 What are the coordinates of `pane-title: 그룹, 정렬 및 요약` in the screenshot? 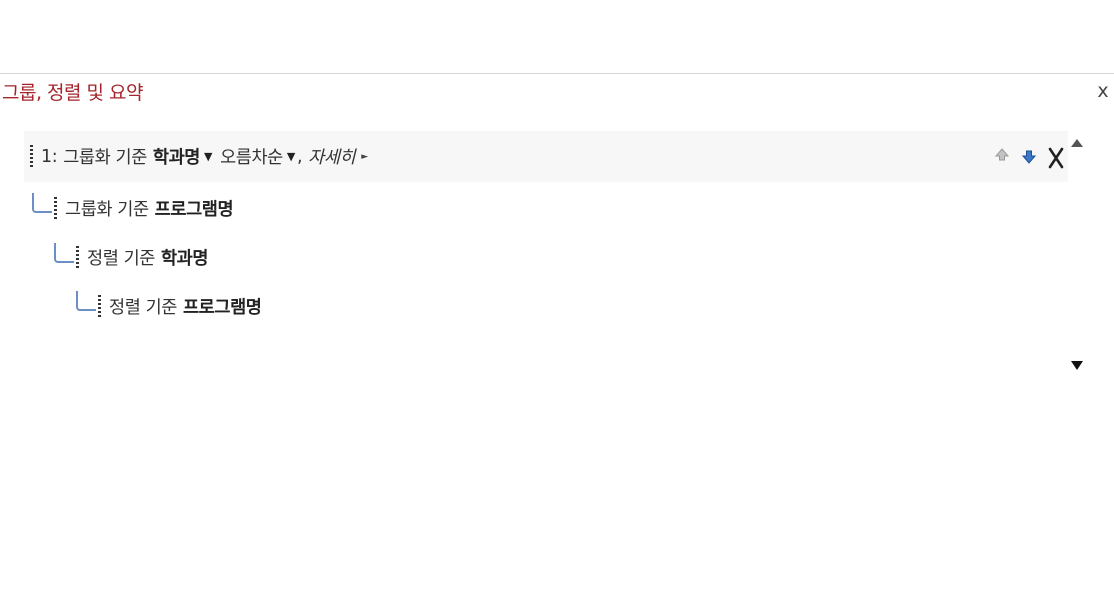 It's located at (73, 93).